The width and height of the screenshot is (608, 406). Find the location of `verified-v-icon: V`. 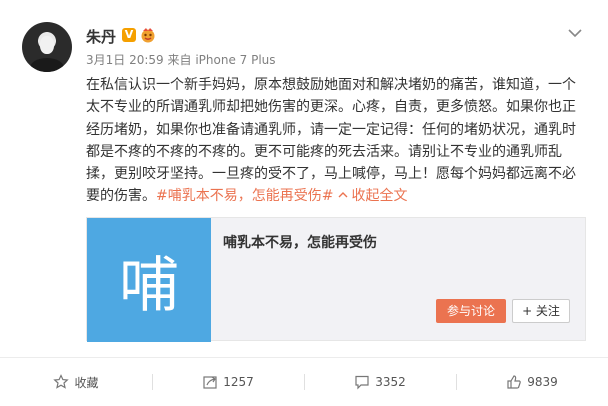

verified-v-icon: V is located at coordinates (129, 35).